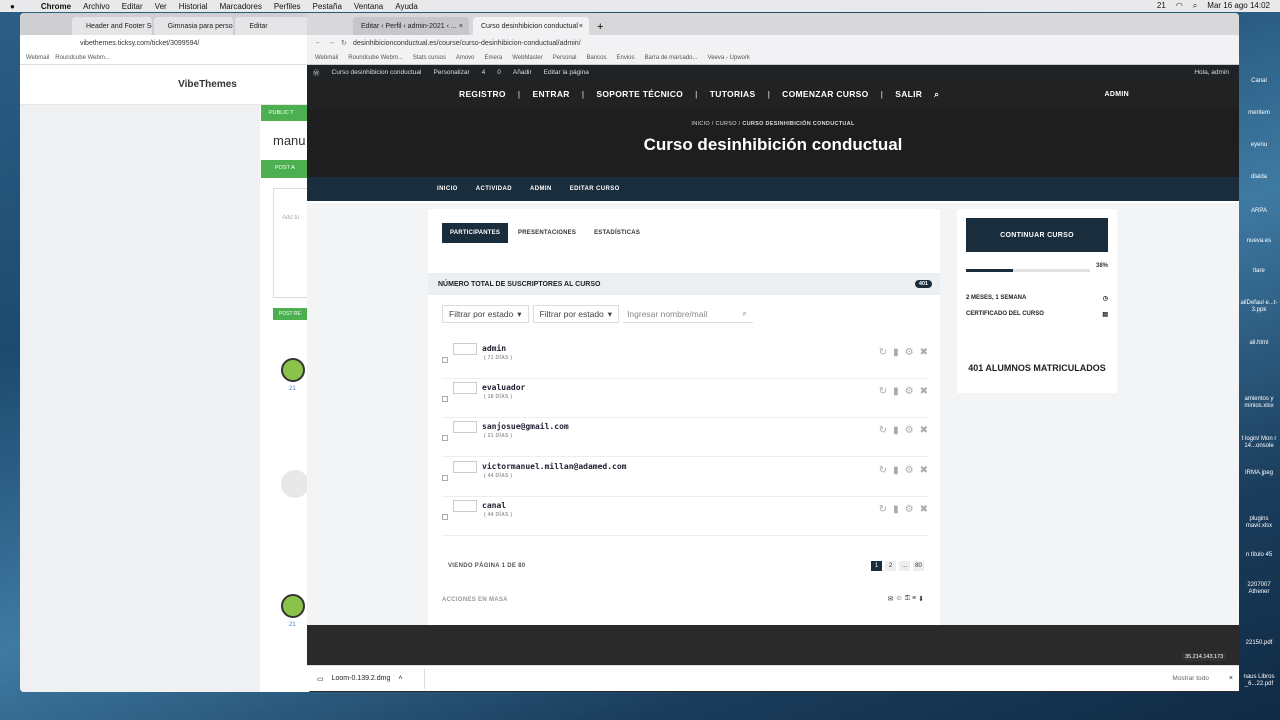 The width and height of the screenshot is (1280, 720). What do you see at coordinates (56, 6) in the screenshot?
I see `menu-chrome: Chrome` at bounding box center [56, 6].